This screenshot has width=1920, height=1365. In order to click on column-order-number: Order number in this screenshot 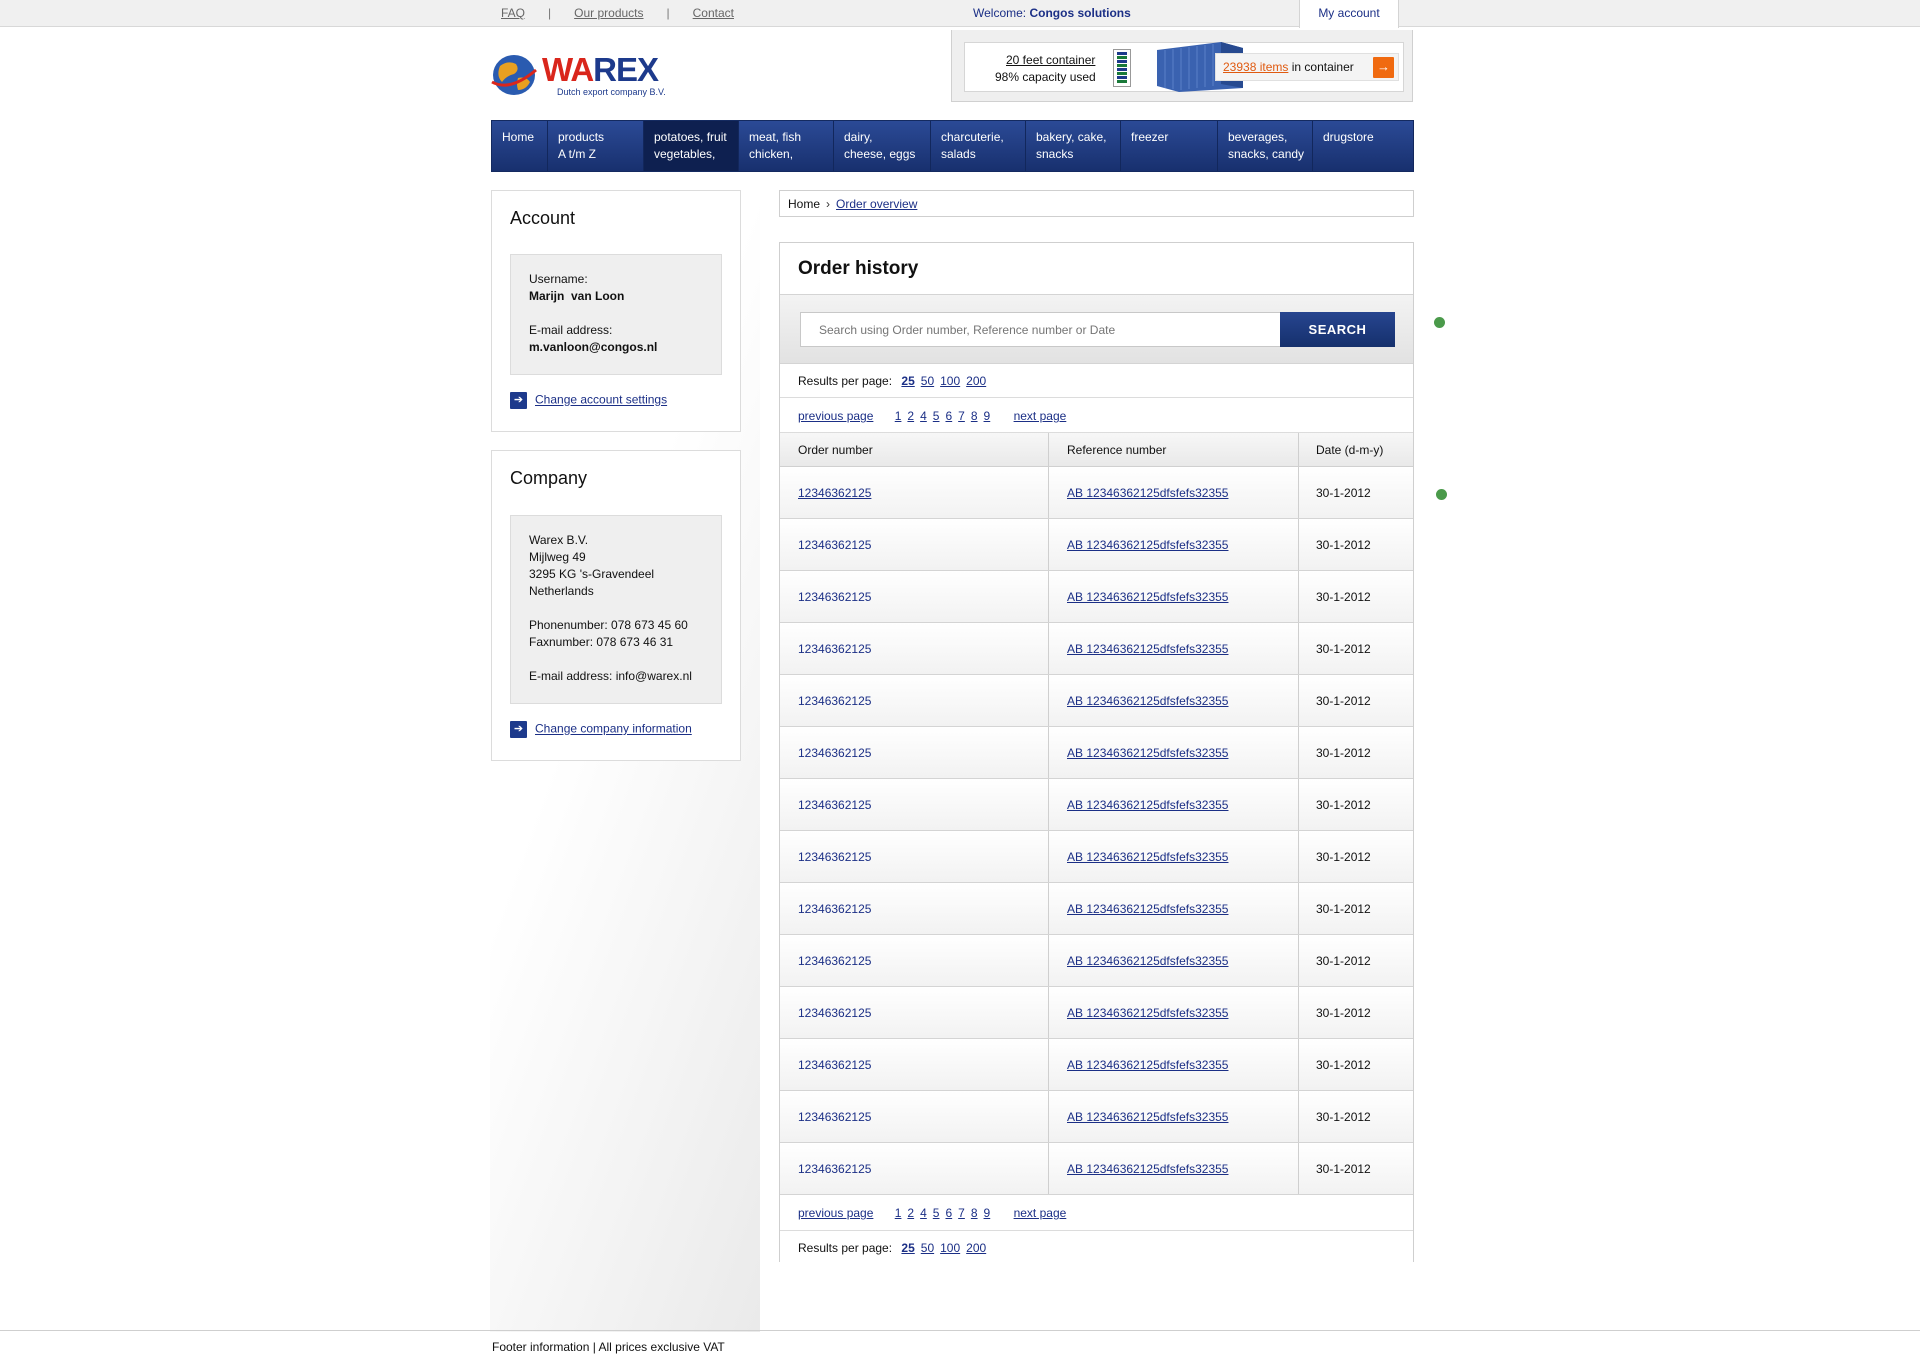, I will do `click(914, 449)`.